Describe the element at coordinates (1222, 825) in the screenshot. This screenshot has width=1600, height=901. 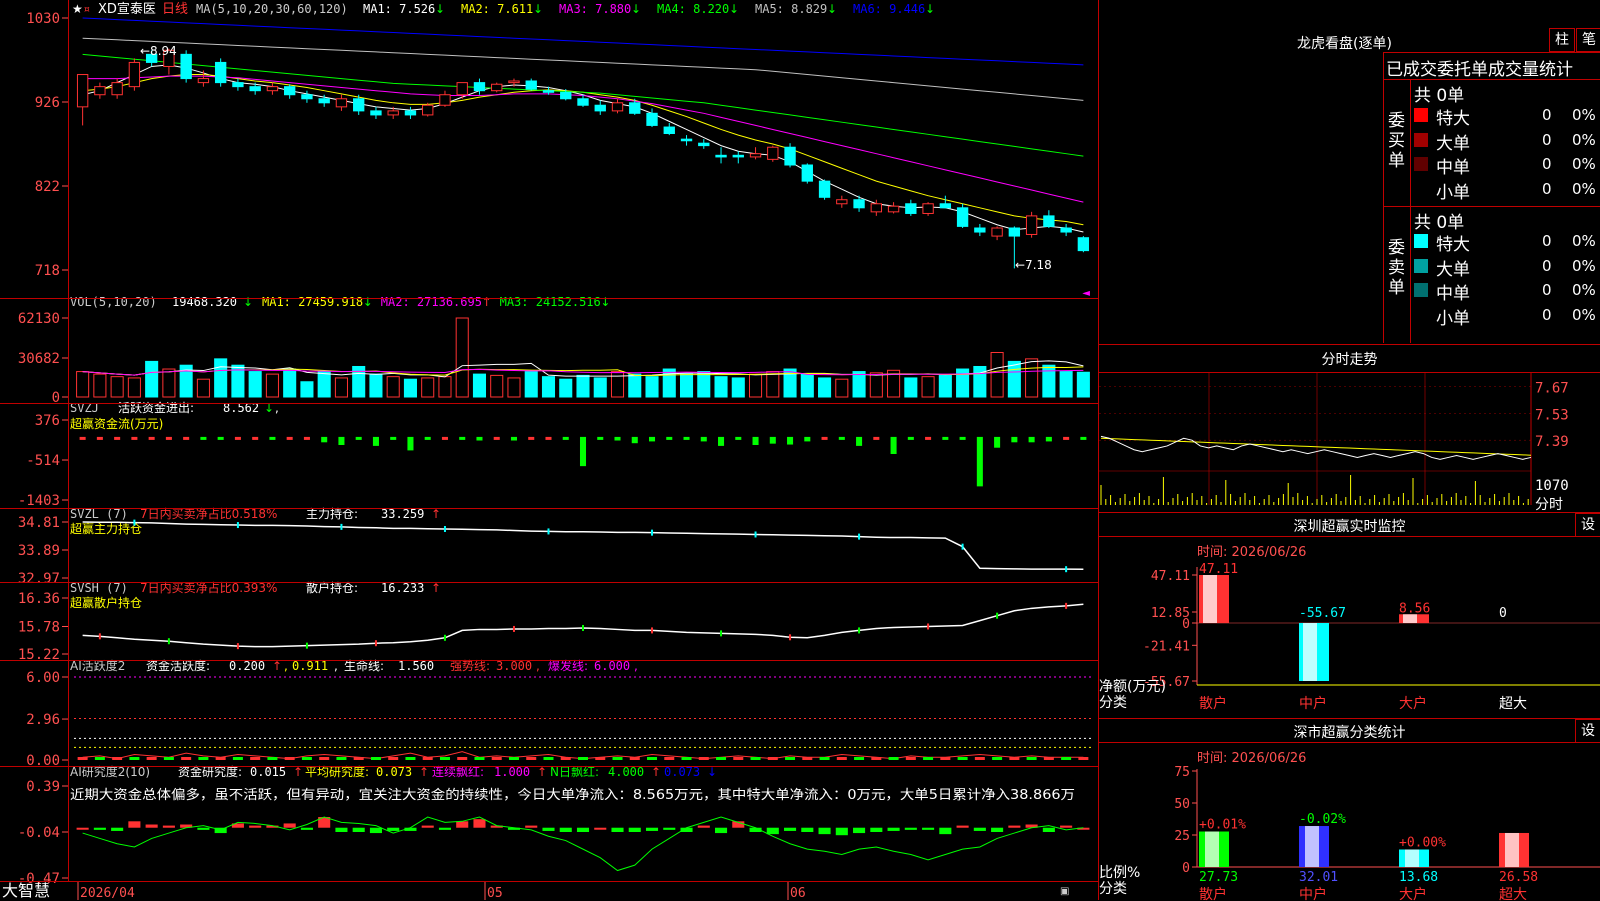
I see `stats-change-label: +0.01%` at that location.